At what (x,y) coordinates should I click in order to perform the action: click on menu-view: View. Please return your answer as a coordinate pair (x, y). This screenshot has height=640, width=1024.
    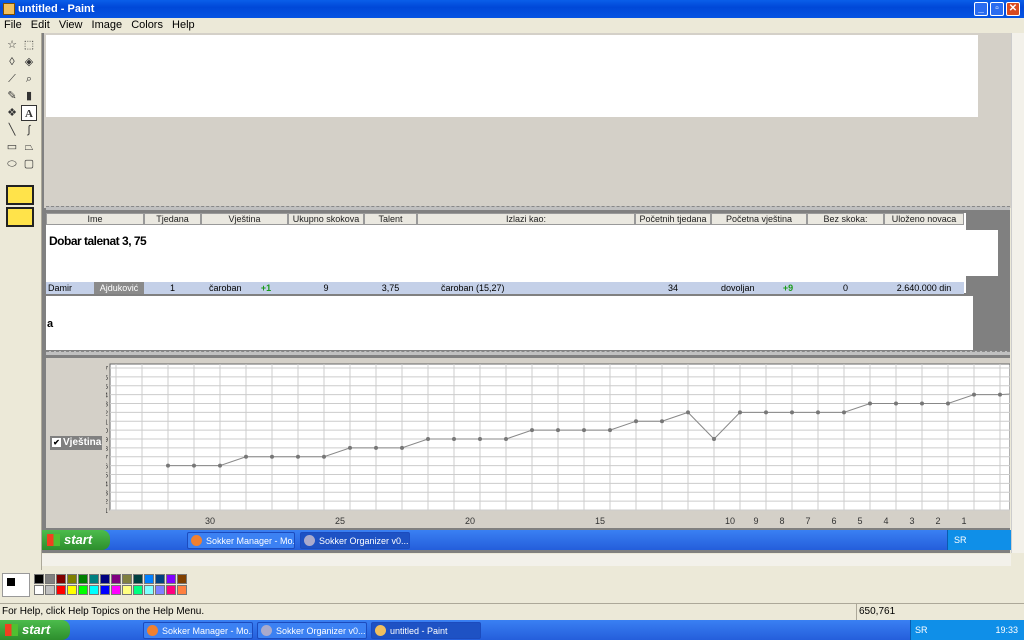
    Looking at the image, I should click on (71, 25).